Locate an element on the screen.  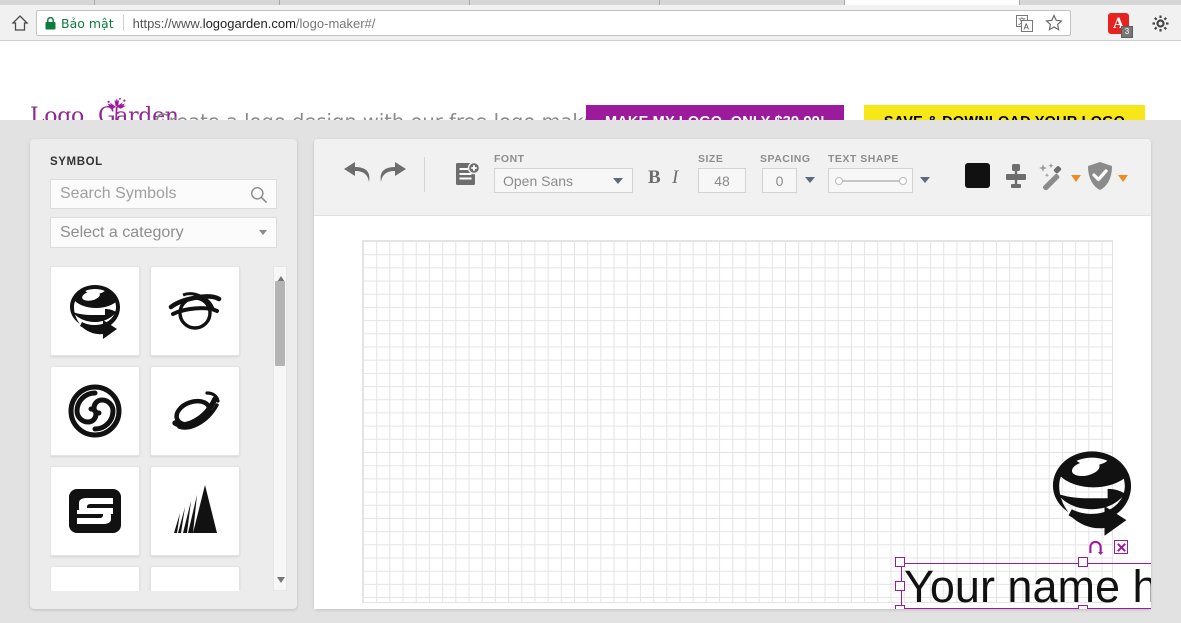
canvas-text-object: Your name here is located at coordinates (1023, 583).